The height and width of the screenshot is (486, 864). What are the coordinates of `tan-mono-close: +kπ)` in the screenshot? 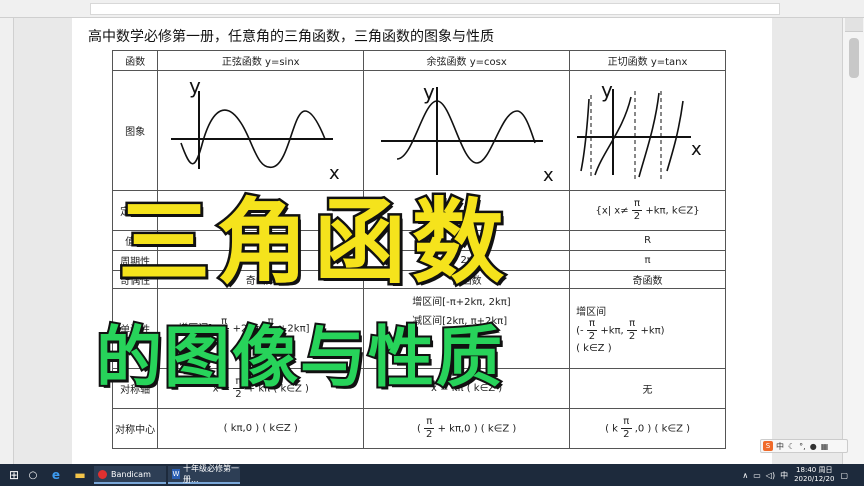 It's located at (652, 331).